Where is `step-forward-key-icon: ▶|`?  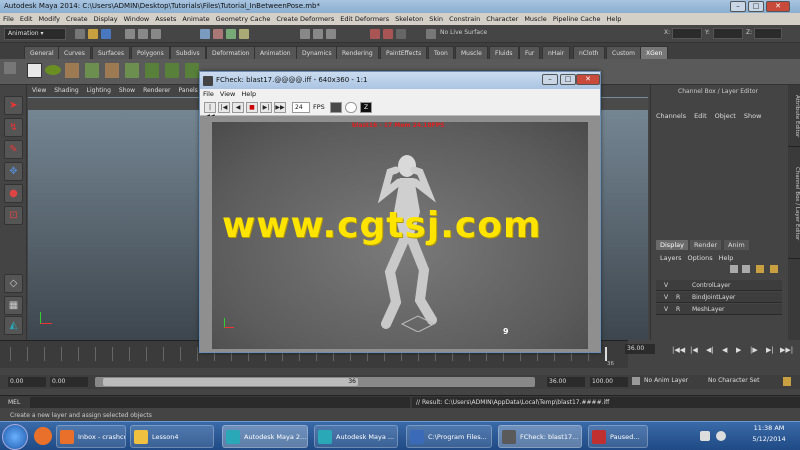
step-forward-key-icon: ▶| is located at coordinates (770, 350).